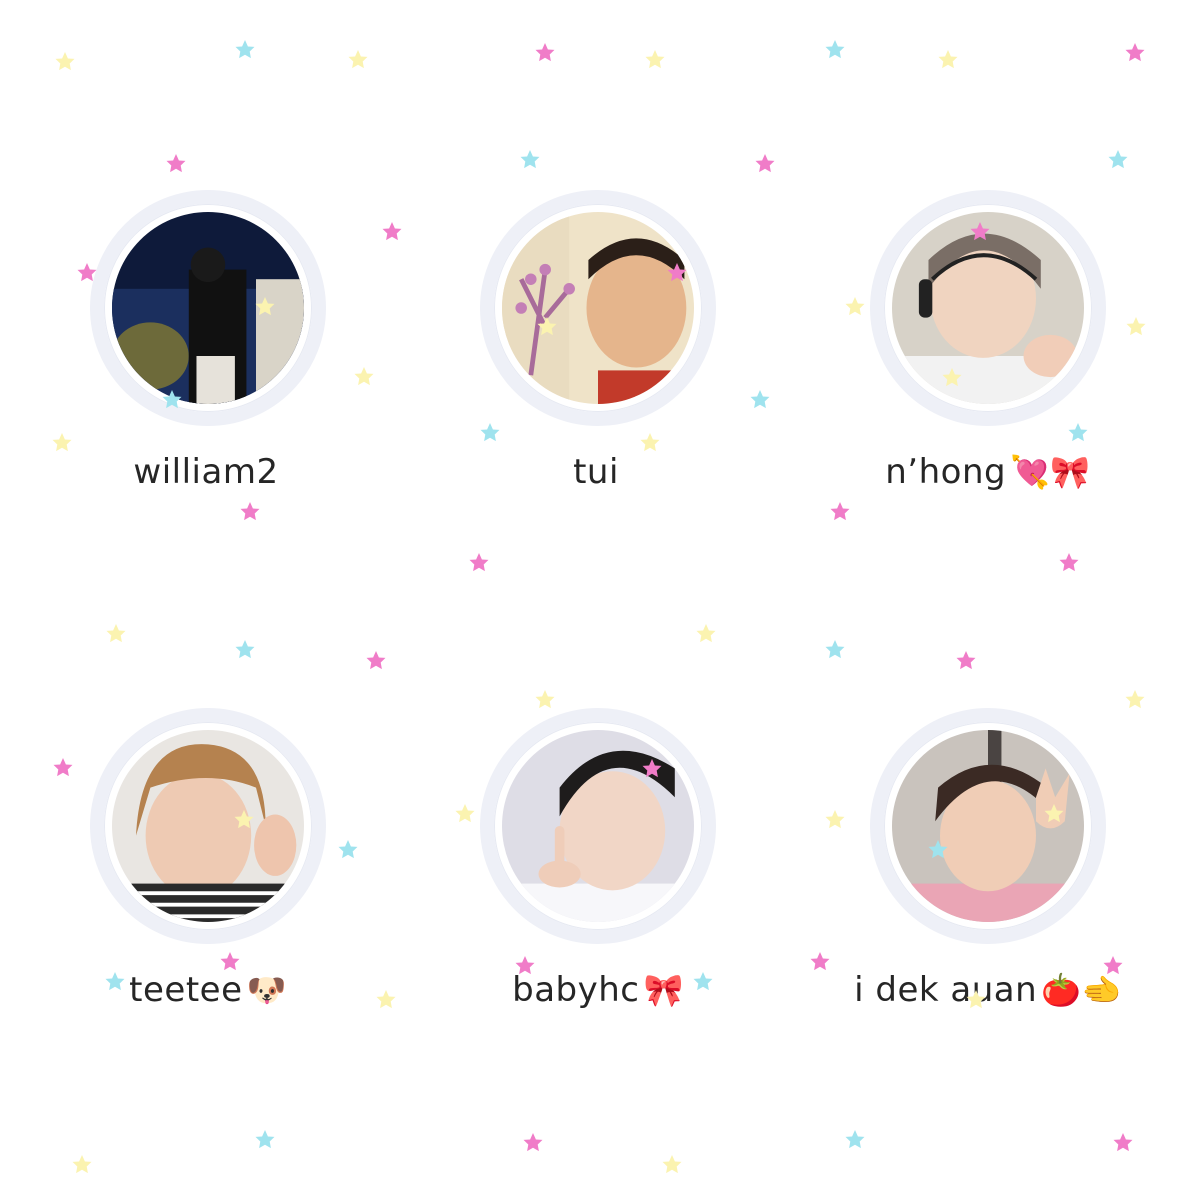  I want to click on username: babyhc 🎀, so click(598, 990).